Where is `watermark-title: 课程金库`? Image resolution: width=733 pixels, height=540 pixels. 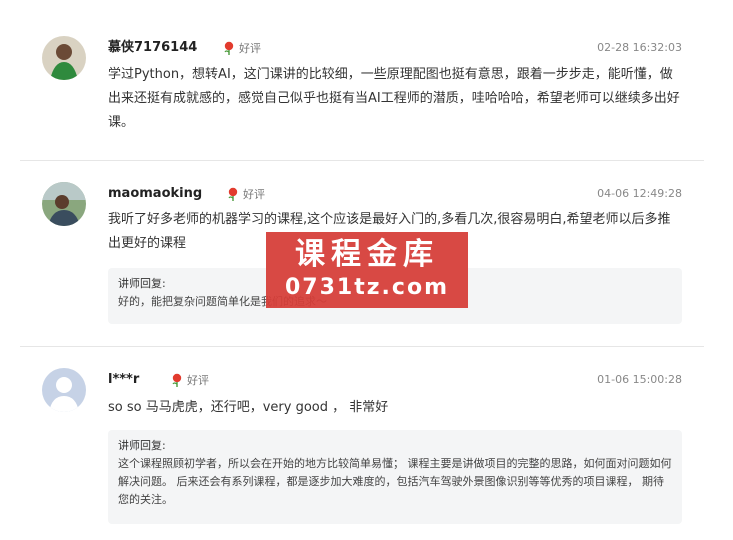
watermark-title: 课程金库 is located at coordinates (367, 254).